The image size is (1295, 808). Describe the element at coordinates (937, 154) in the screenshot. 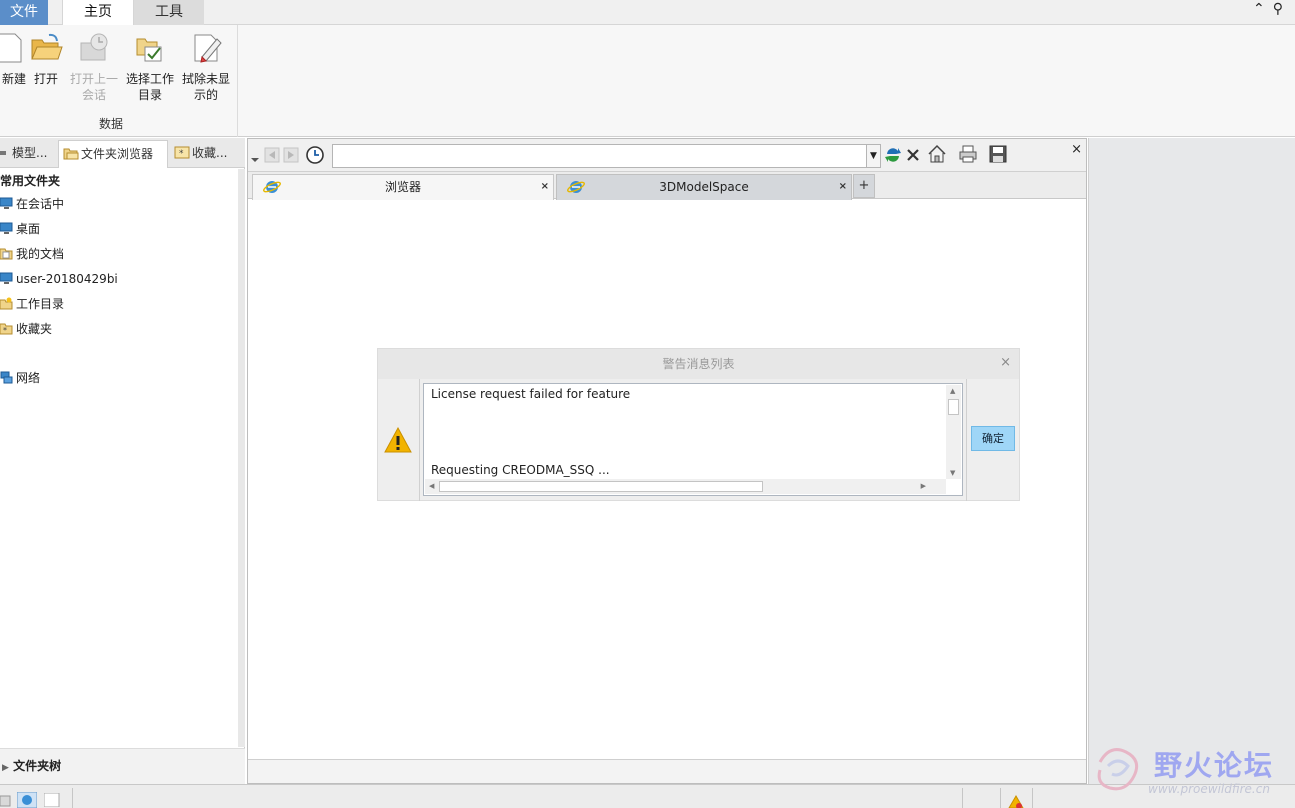

I see `home-icon` at that location.